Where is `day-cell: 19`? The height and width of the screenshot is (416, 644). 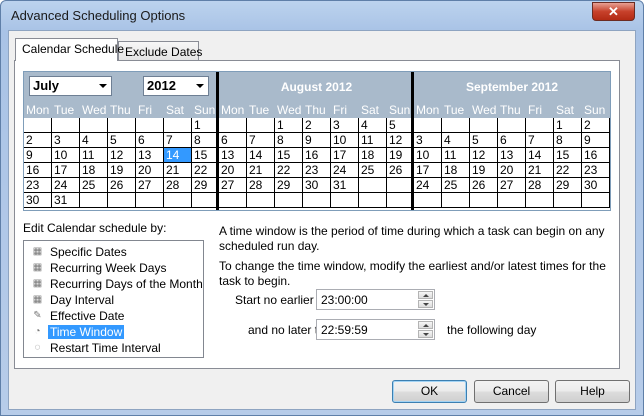 day-cell: 19 is located at coordinates (122, 170).